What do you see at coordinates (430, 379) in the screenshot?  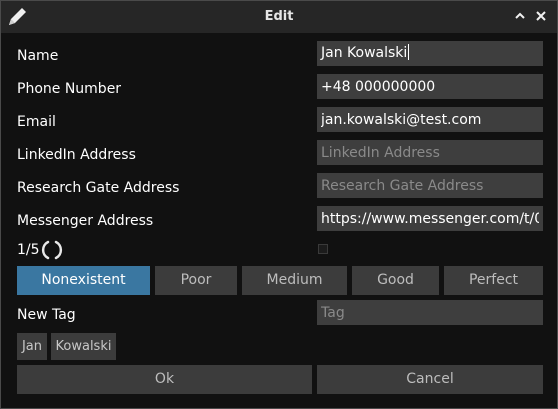 I see `cancel-button: Cancel` at bounding box center [430, 379].